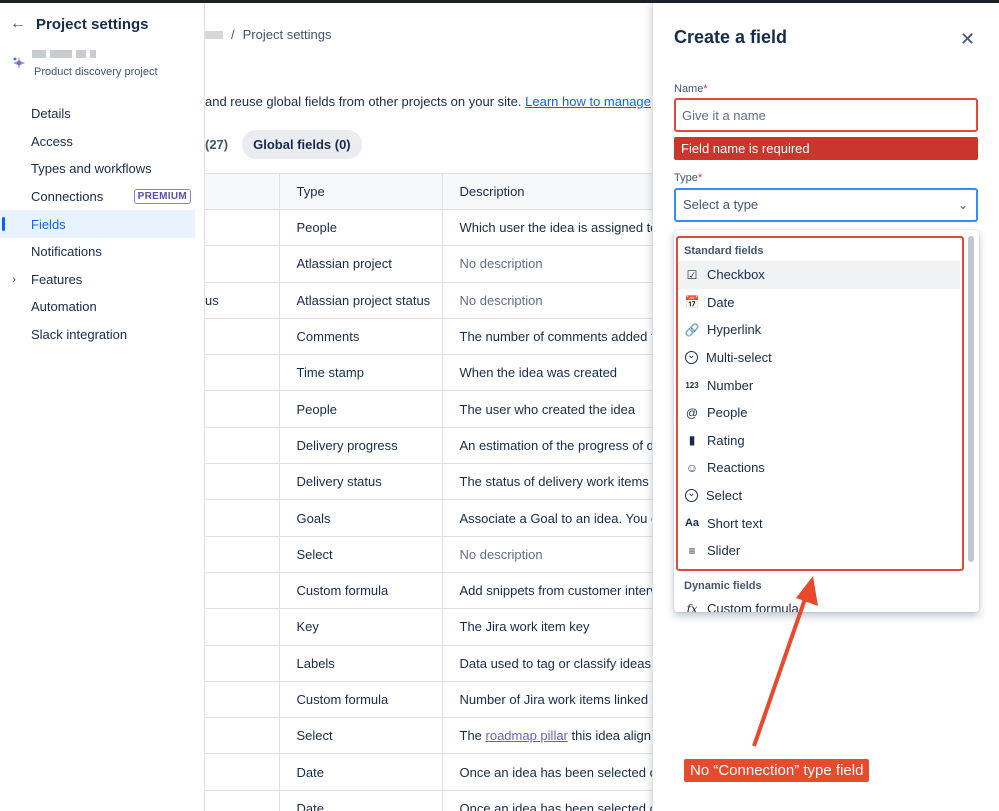  What do you see at coordinates (818, 413) in the screenshot?
I see `dd-item-people: @ People` at bounding box center [818, 413].